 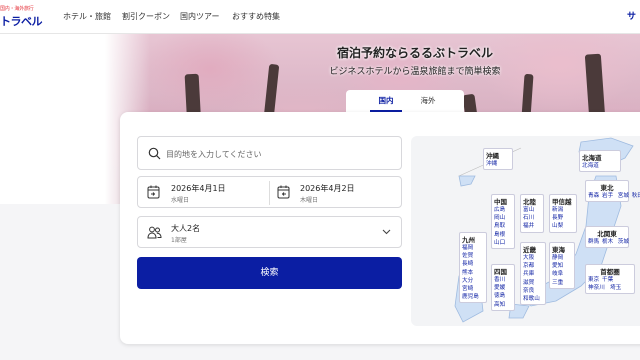 What do you see at coordinates (562, 258) in the screenshot?
I see `pref-link-shizuoka: 静岡` at bounding box center [562, 258].